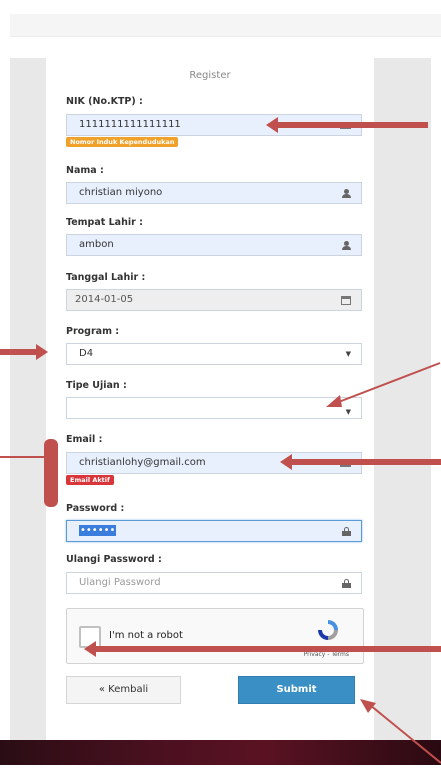 This screenshot has height=769, width=441. Describe the element at coordinates (98, 530) in the screenshot. I see `password-value: ••••••` at that location.